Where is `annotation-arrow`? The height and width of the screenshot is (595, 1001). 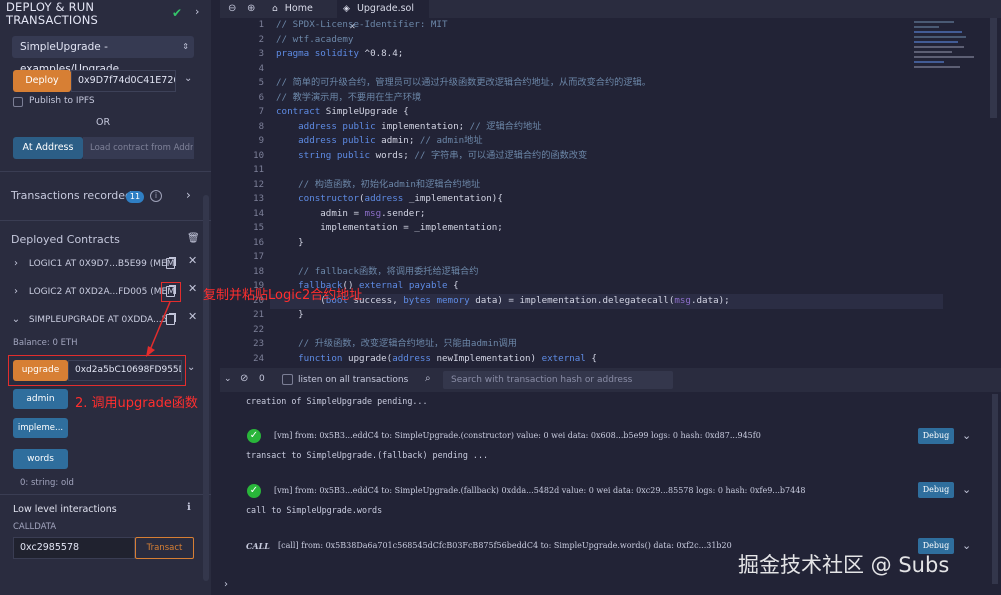
annotation-arrow is located at coordinates (158, 329).